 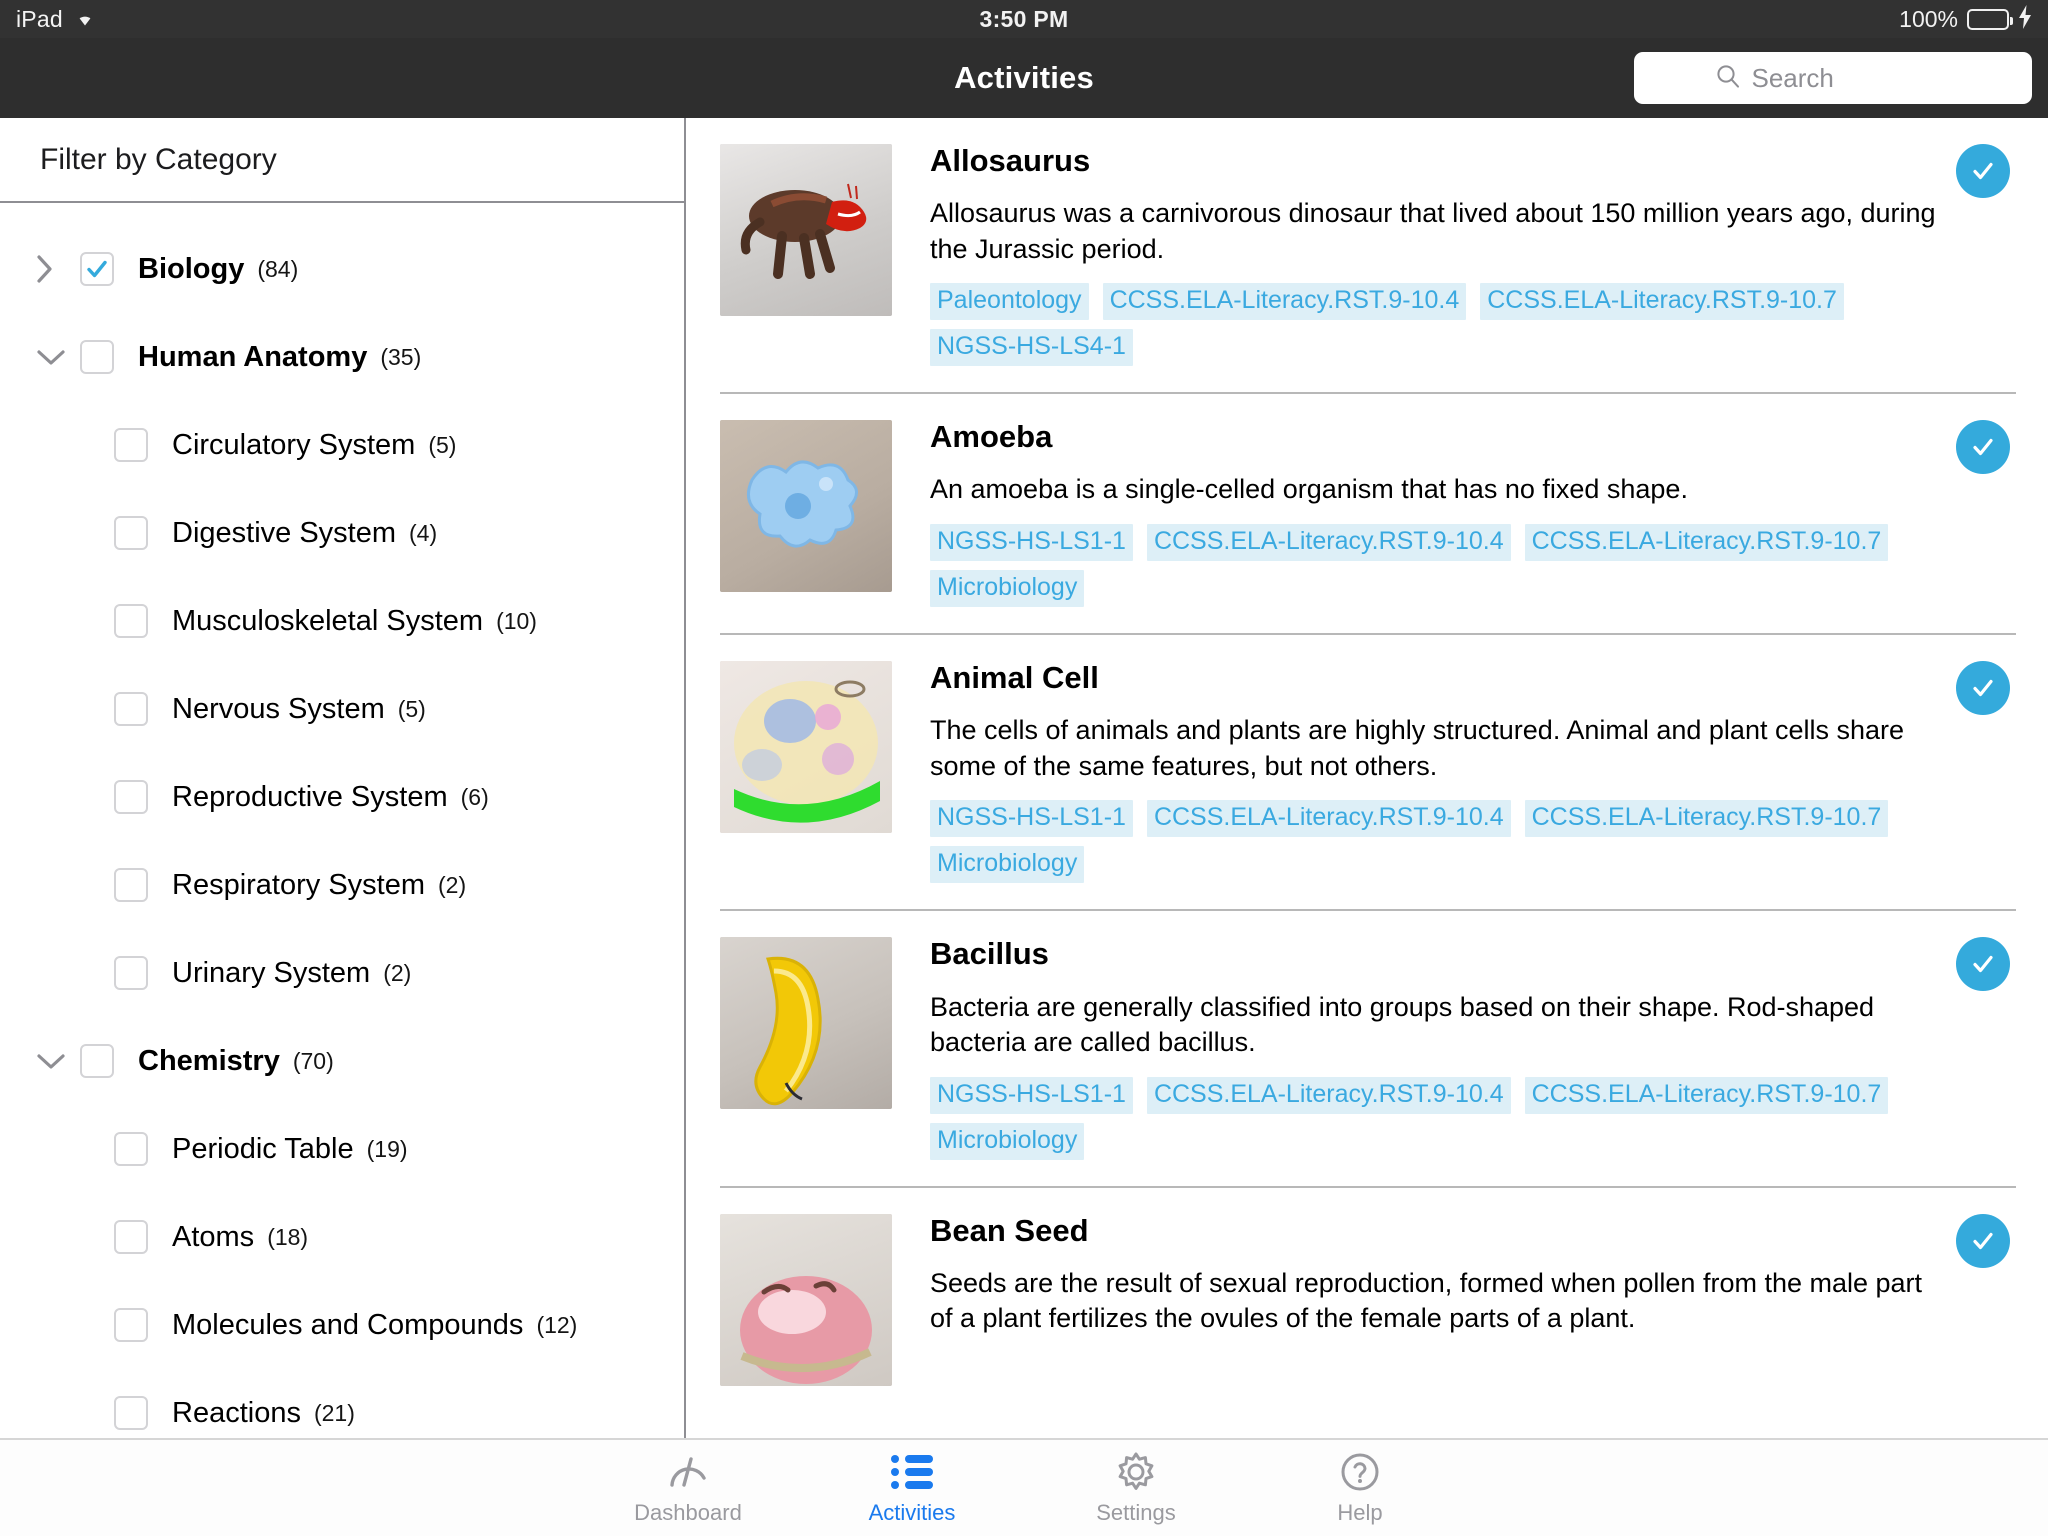 I want to click on filter-row: Respiratory System (2), so click(x=342, y=885).